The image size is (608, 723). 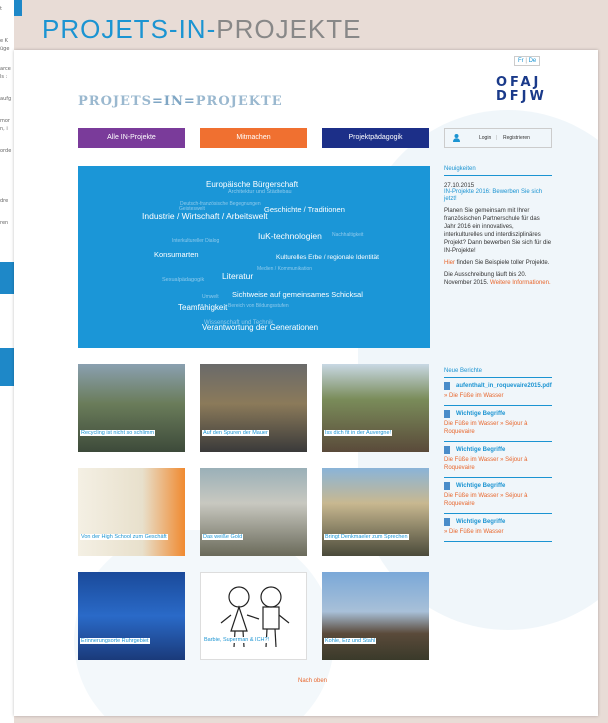 I want to click on back-to-top-link: Nach oben, so click(x=312, y=681).